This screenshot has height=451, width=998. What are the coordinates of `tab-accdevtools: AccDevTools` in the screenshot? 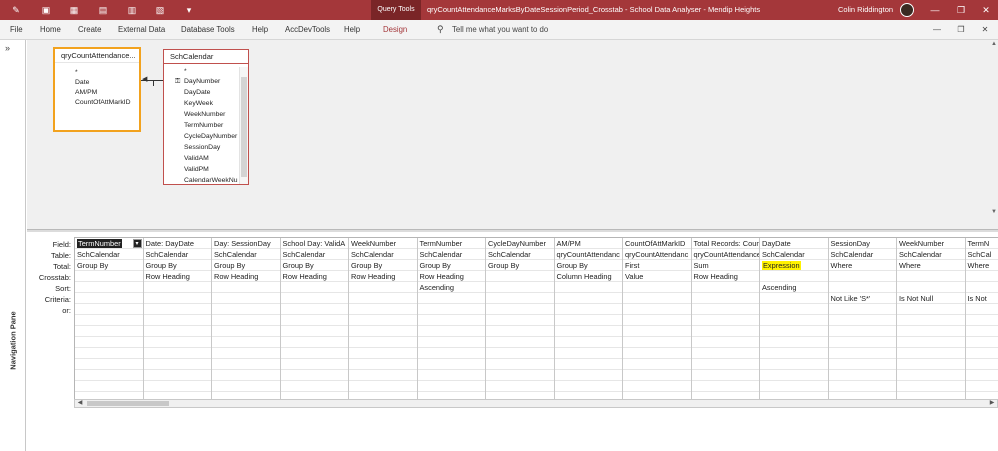 It's located at (307, 29).